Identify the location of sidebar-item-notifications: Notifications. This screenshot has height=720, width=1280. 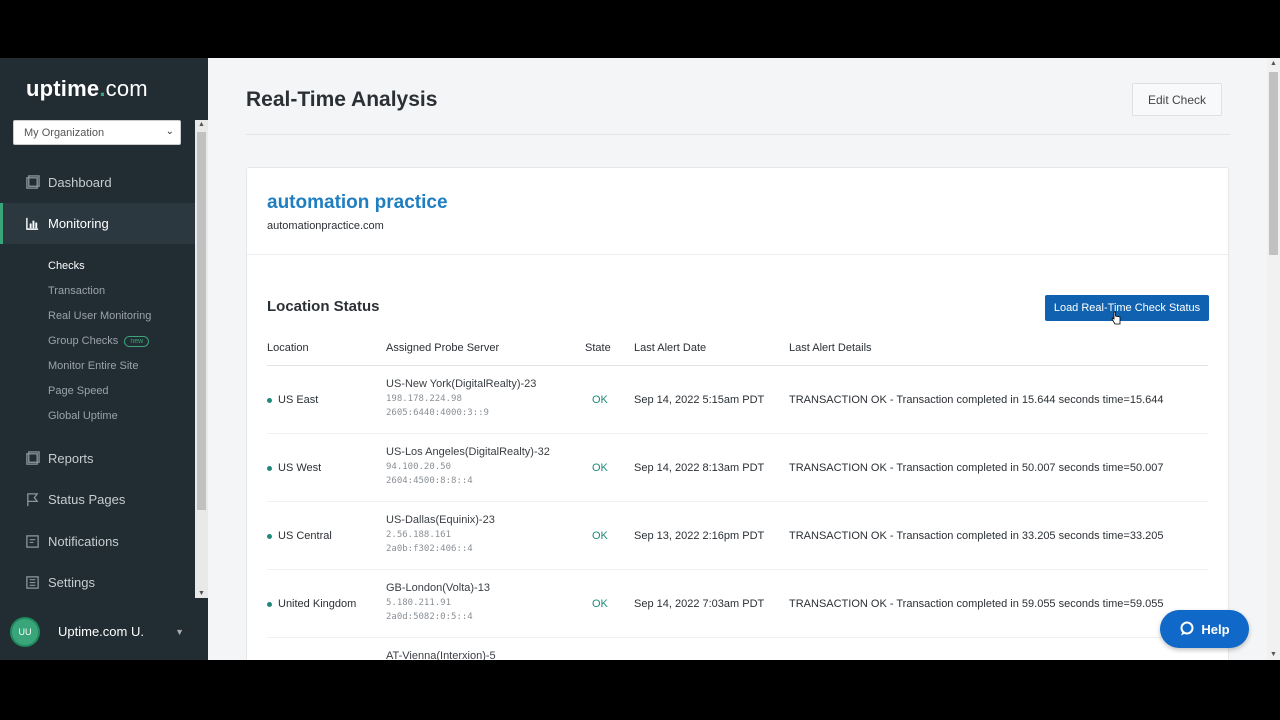
(97, 541).